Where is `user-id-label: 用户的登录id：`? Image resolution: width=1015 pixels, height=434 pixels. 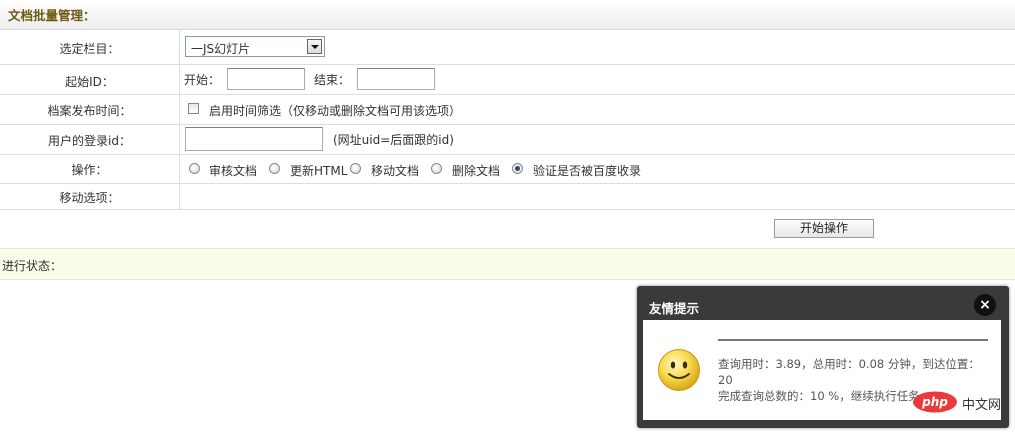 user-id-label: 用户的登录id： is located at coordinates (89, 141).